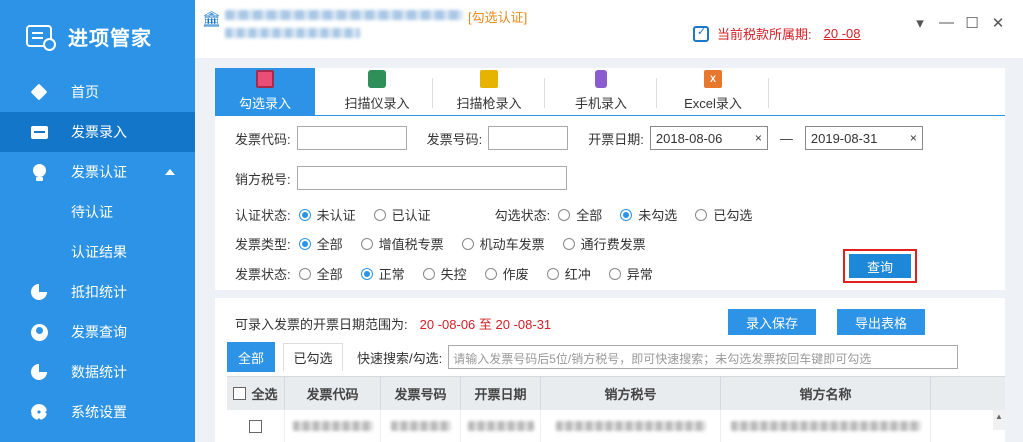  I want to click on invoice-code-input, so click(351, 138).